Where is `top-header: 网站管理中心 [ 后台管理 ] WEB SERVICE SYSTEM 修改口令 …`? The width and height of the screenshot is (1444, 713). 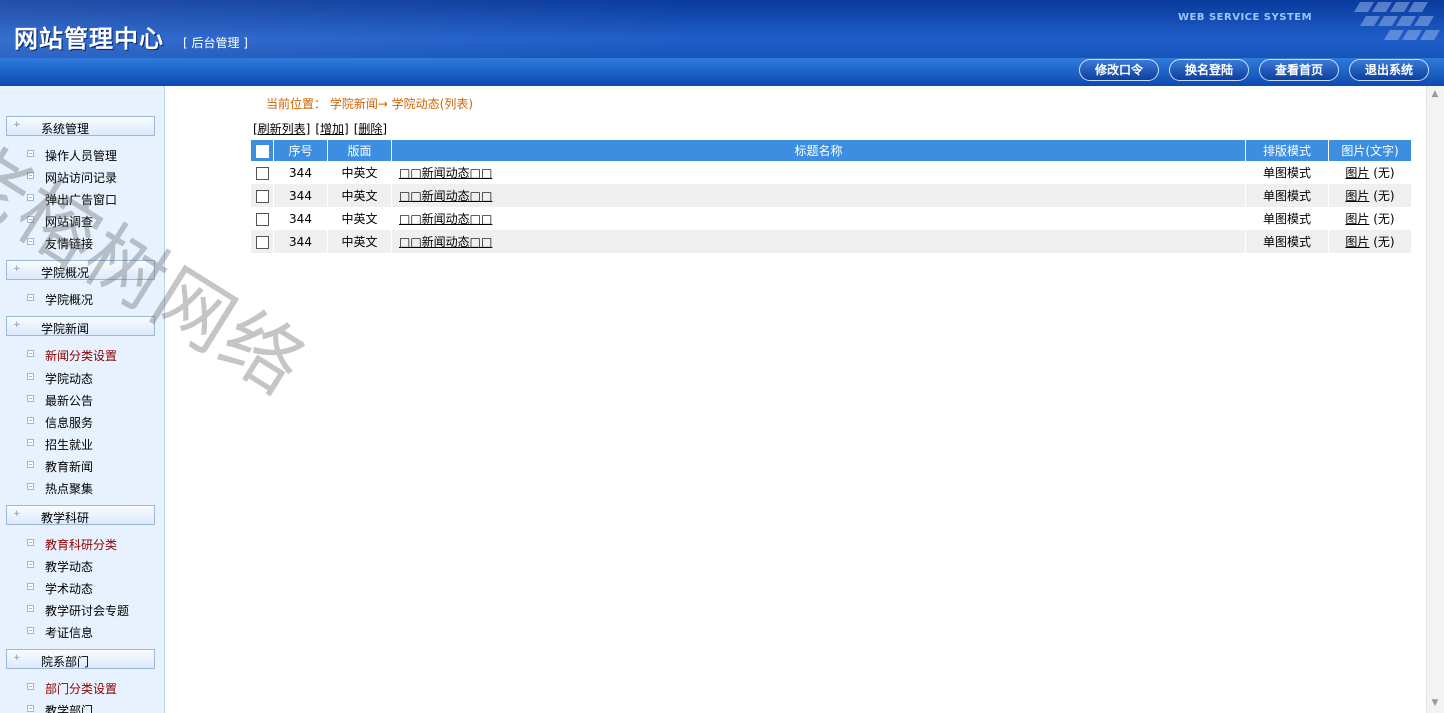
top-header: 网站管理中心 [ 后台管理 ] WEB SERVICE SYSTEM 修改口令 … is located at coordinates (722, 43).